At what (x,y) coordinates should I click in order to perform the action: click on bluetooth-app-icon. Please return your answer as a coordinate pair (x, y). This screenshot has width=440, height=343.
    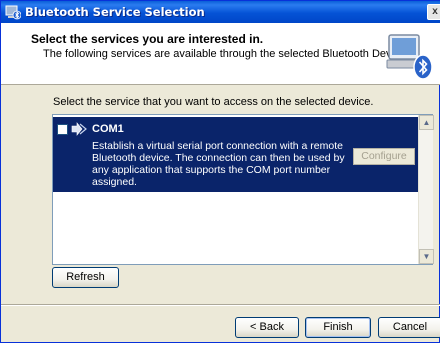
    Looking at the image, I should click on (13, 12).